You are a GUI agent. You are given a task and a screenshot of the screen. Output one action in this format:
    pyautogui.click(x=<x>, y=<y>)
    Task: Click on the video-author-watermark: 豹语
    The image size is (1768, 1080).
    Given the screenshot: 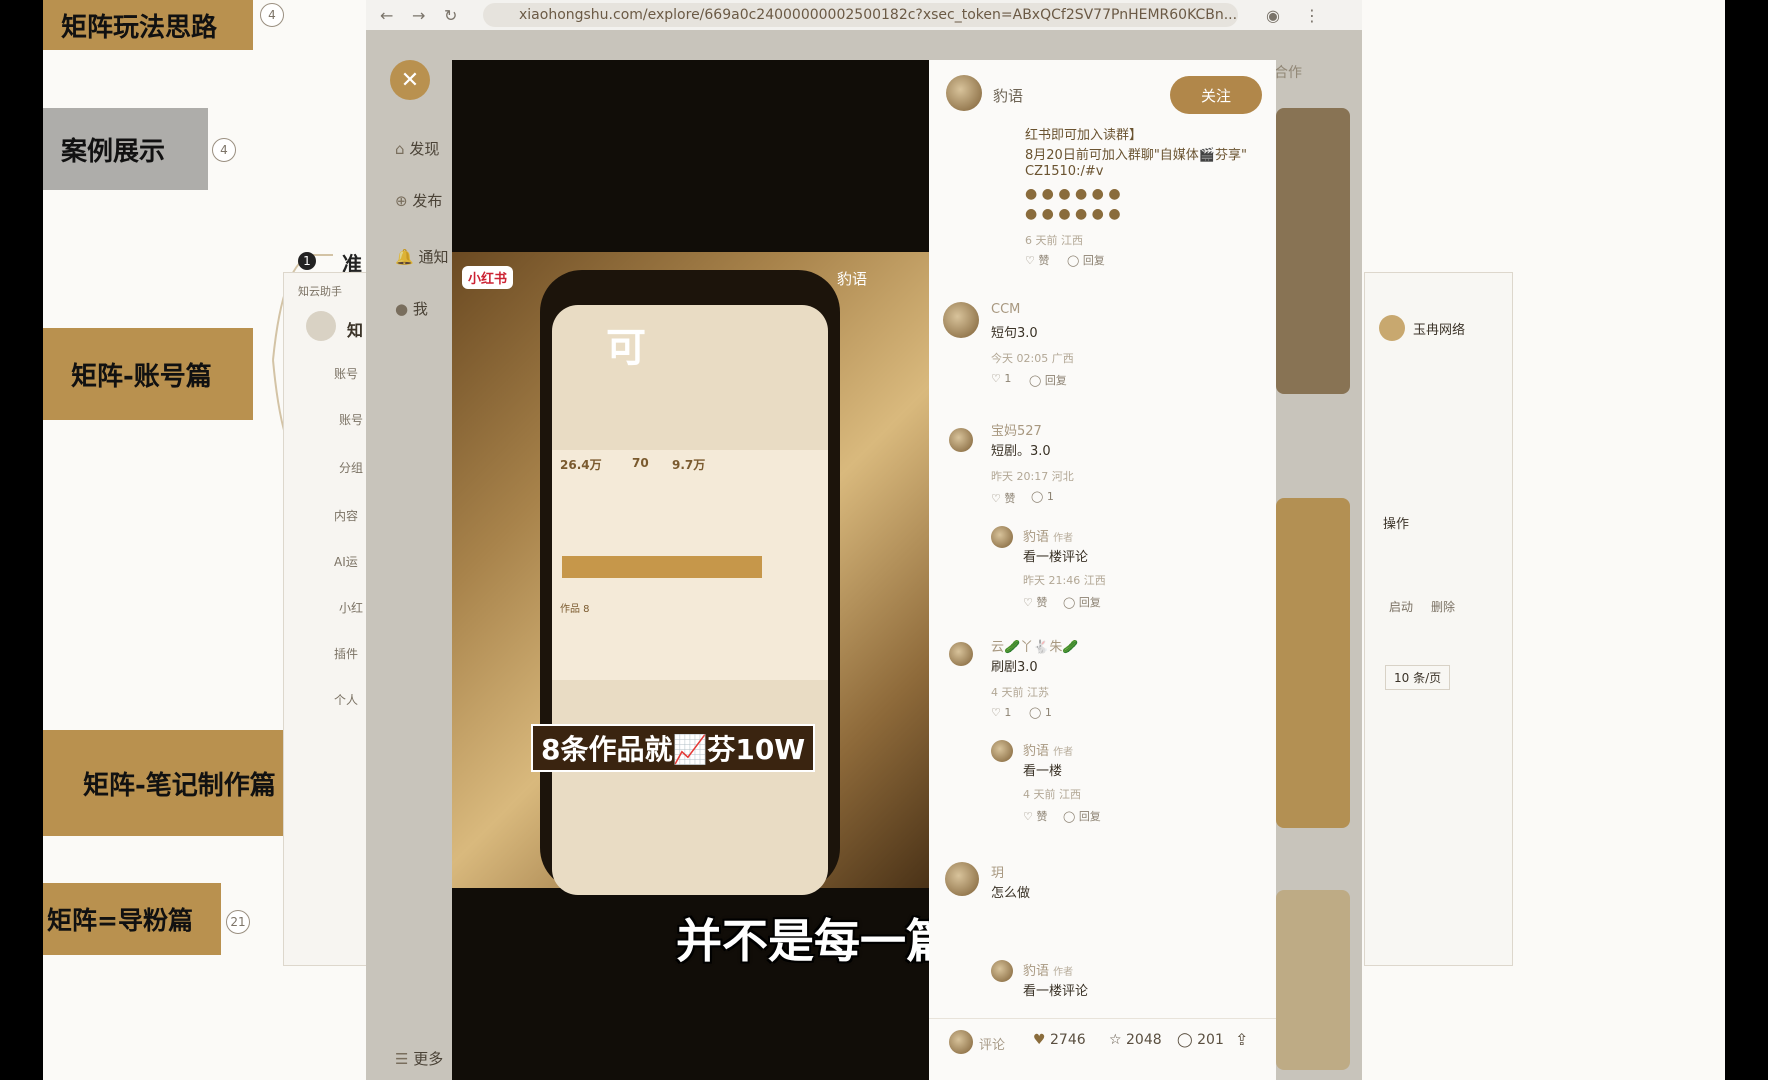 What is the action you would take?
    pyautogui.click(x=852, y=279)
    